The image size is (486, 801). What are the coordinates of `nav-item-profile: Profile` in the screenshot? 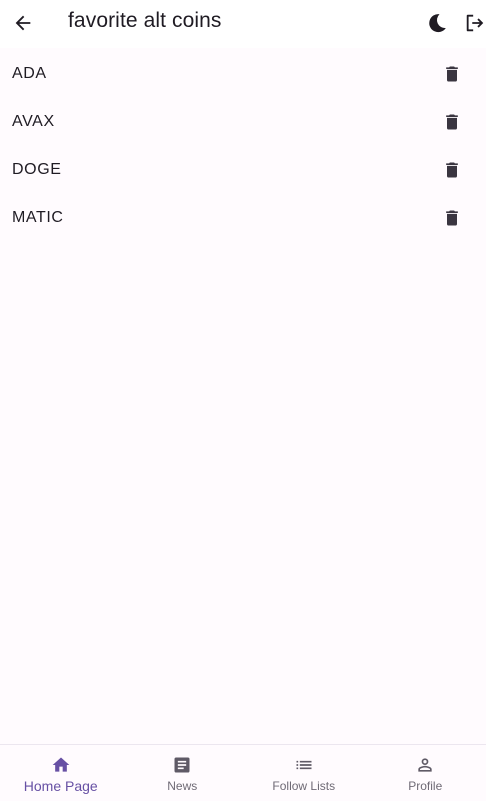 It's located at (425, 773).